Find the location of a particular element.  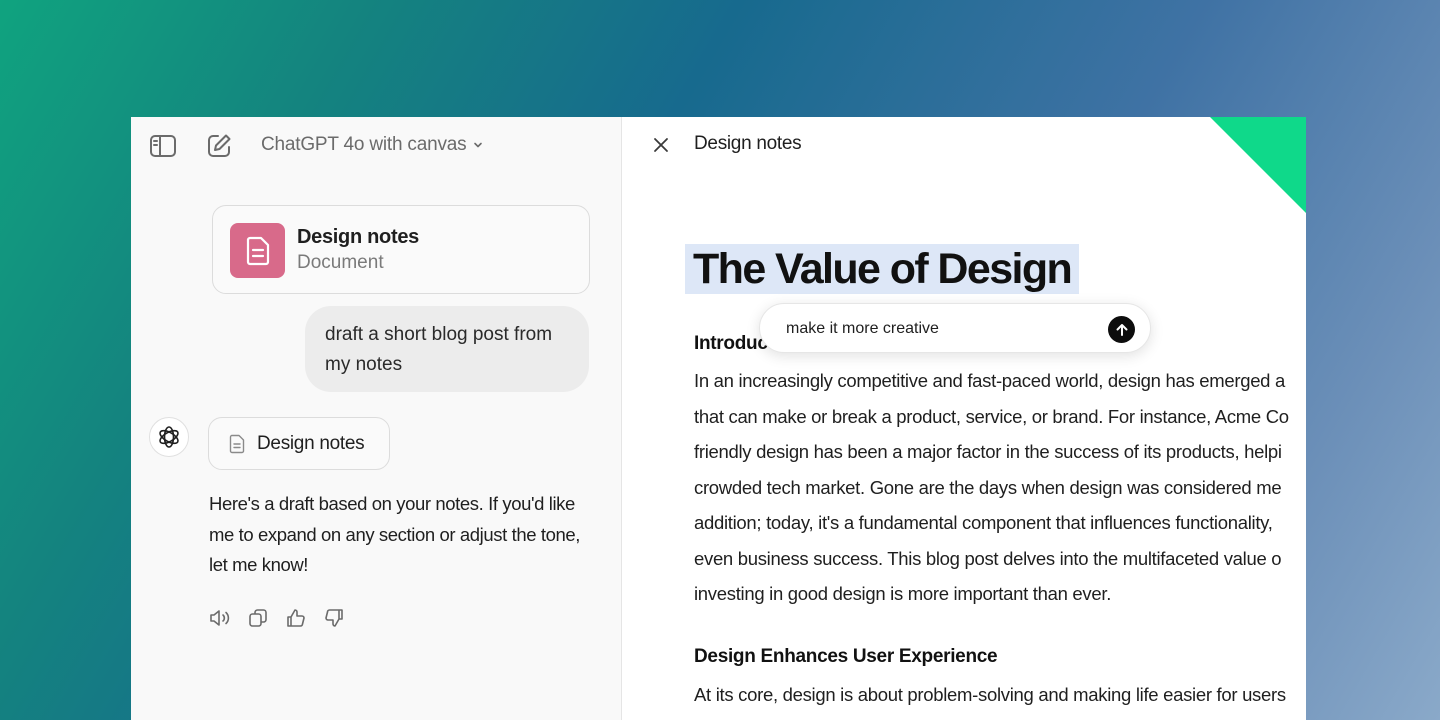

chat-top-bar: ChatGPT 4o with canvas is located at coordinates (376, 145).